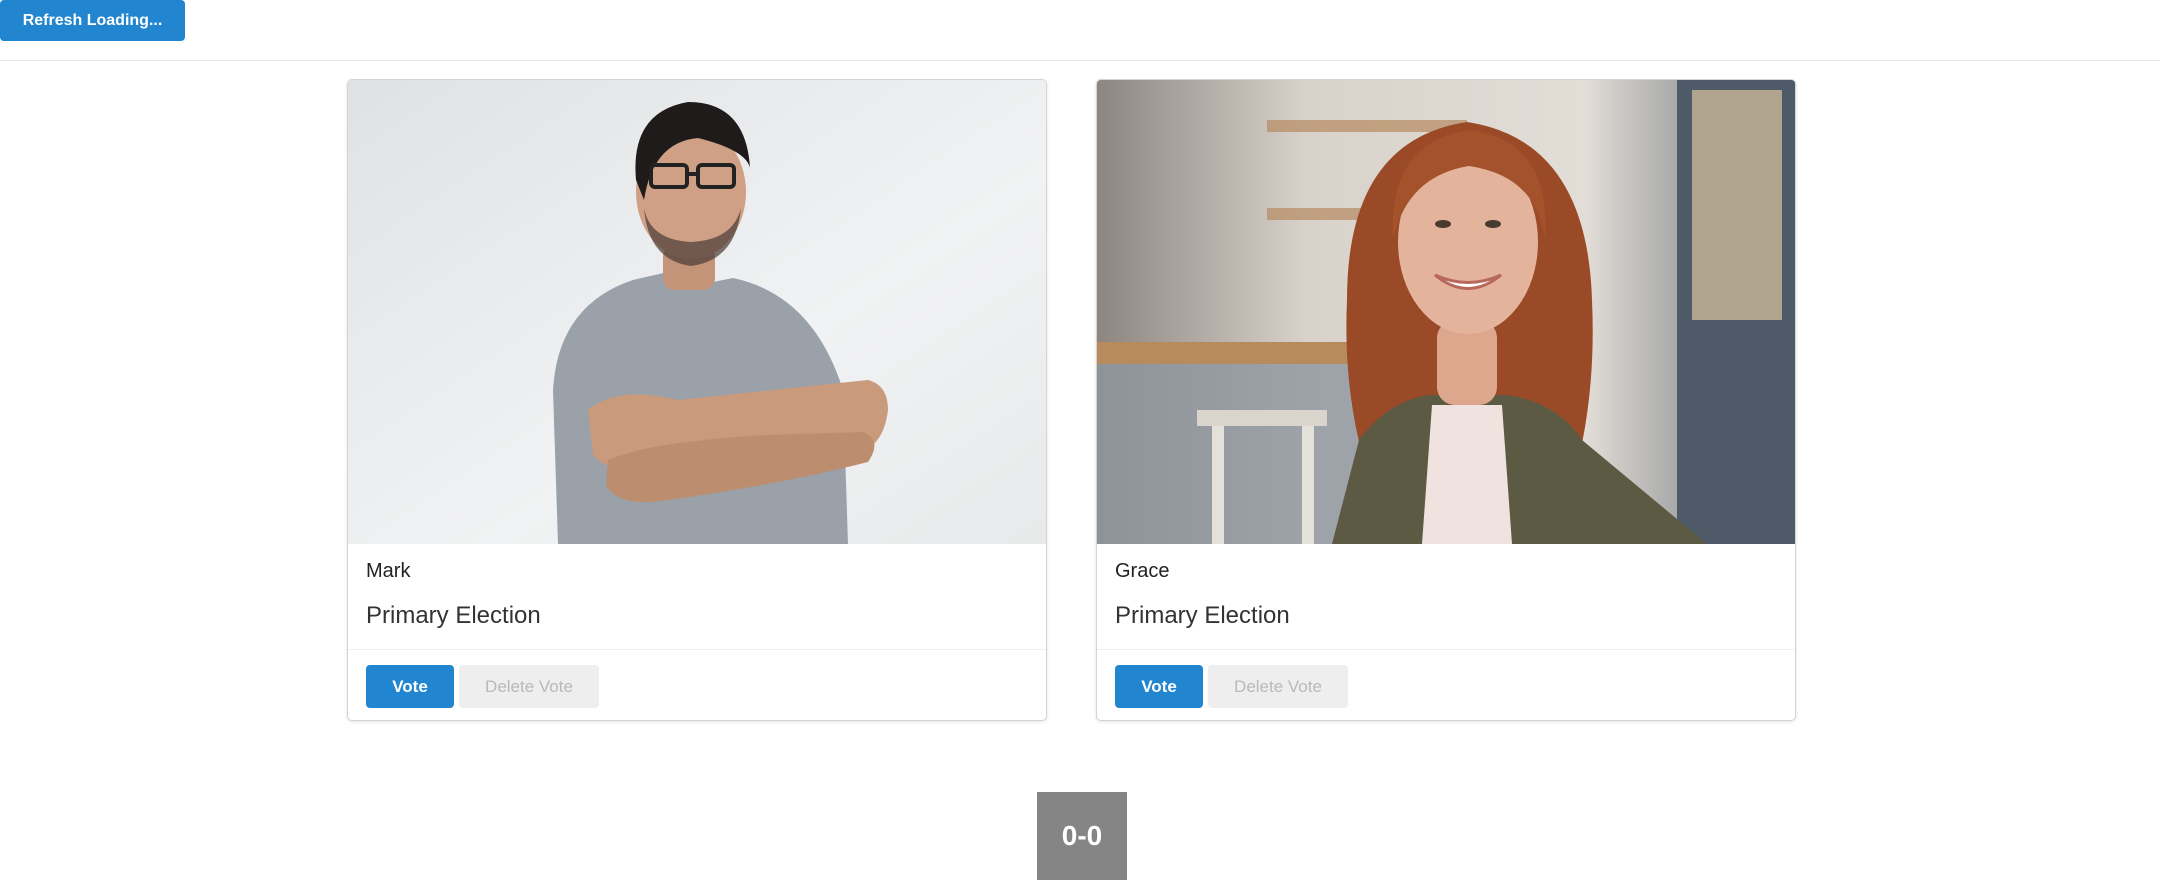 The height and width of the screenshot is (894, 2160). What do you see at coordinates (388, 571) in the screenshot?
I see `candidate-name: Mark` at bounding box center [388, 571].